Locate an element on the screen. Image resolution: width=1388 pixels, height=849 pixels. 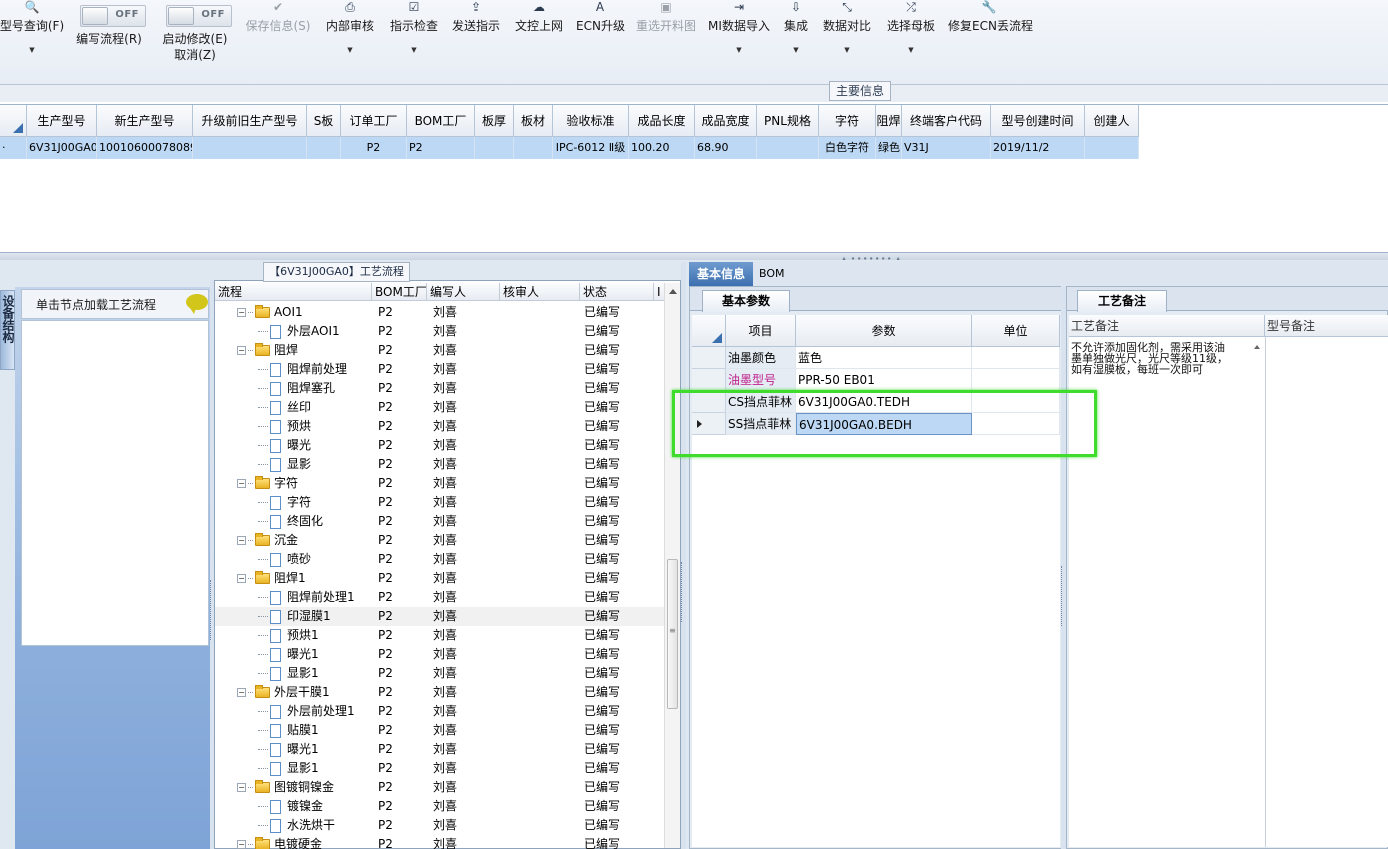
bp-row: CS挡点菲林 6V31J00GA0.TEDH is located at coordinates (876, 402).